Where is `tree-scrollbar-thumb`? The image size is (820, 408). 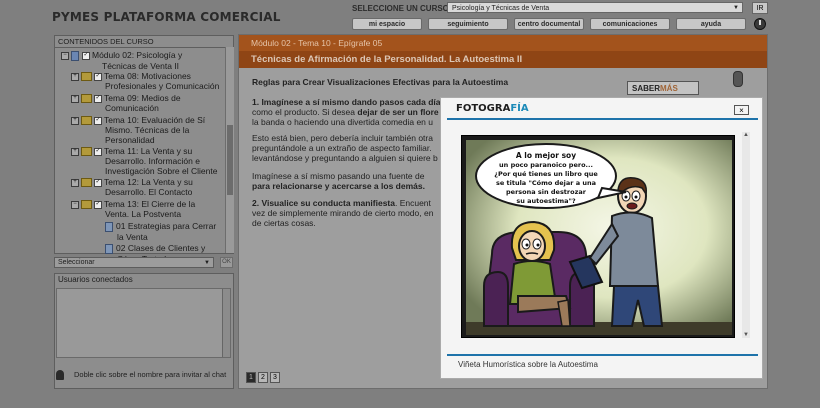
tree-scrollbar-thumb is located at coordinates (230, 160).